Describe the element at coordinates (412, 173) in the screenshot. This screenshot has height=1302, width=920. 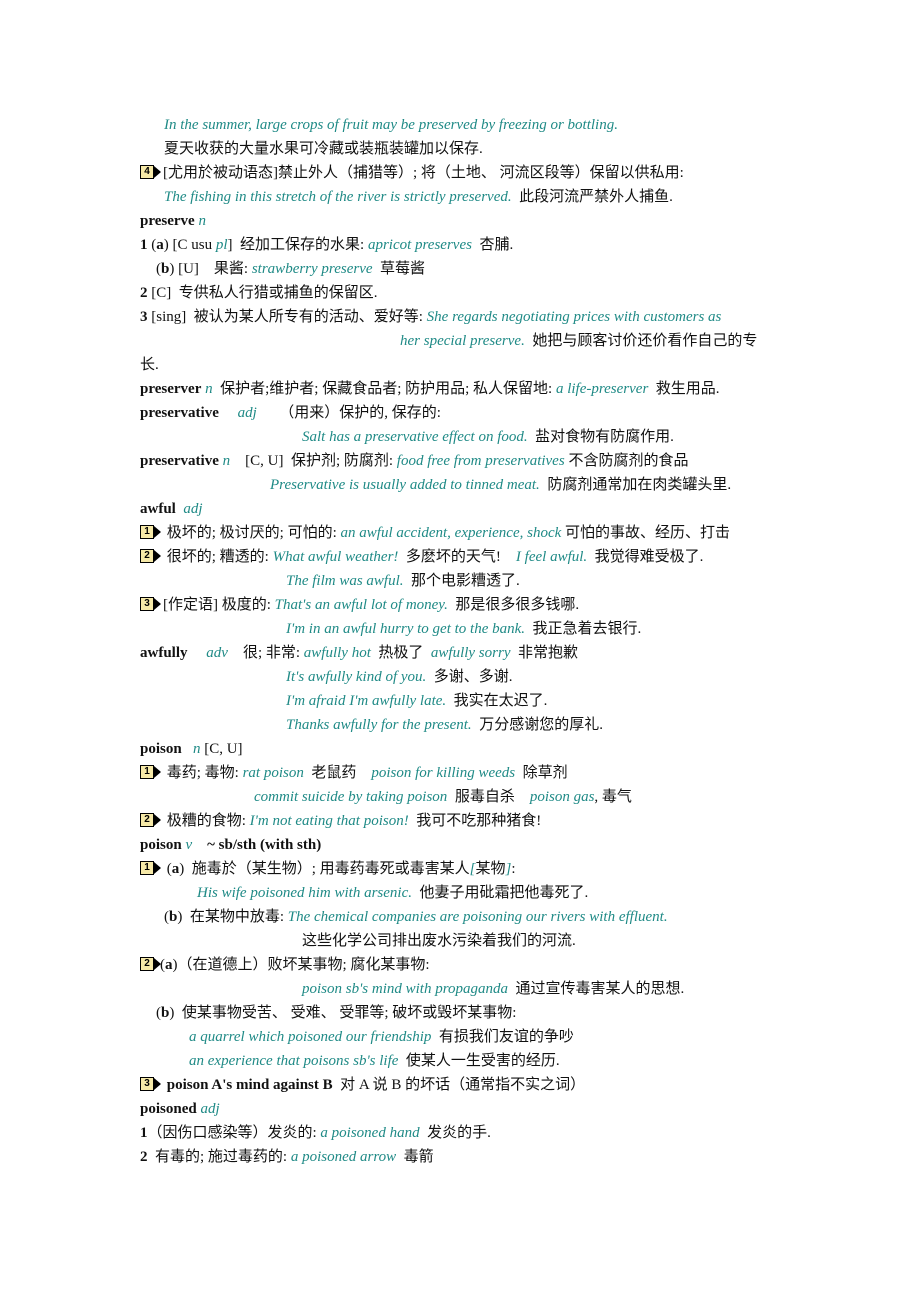
I see `sense-line: 4 [尤用於被动语态]禁止外人（捕猎等）; 将（土地、 河流区段等）保留以供私用:` at that location.